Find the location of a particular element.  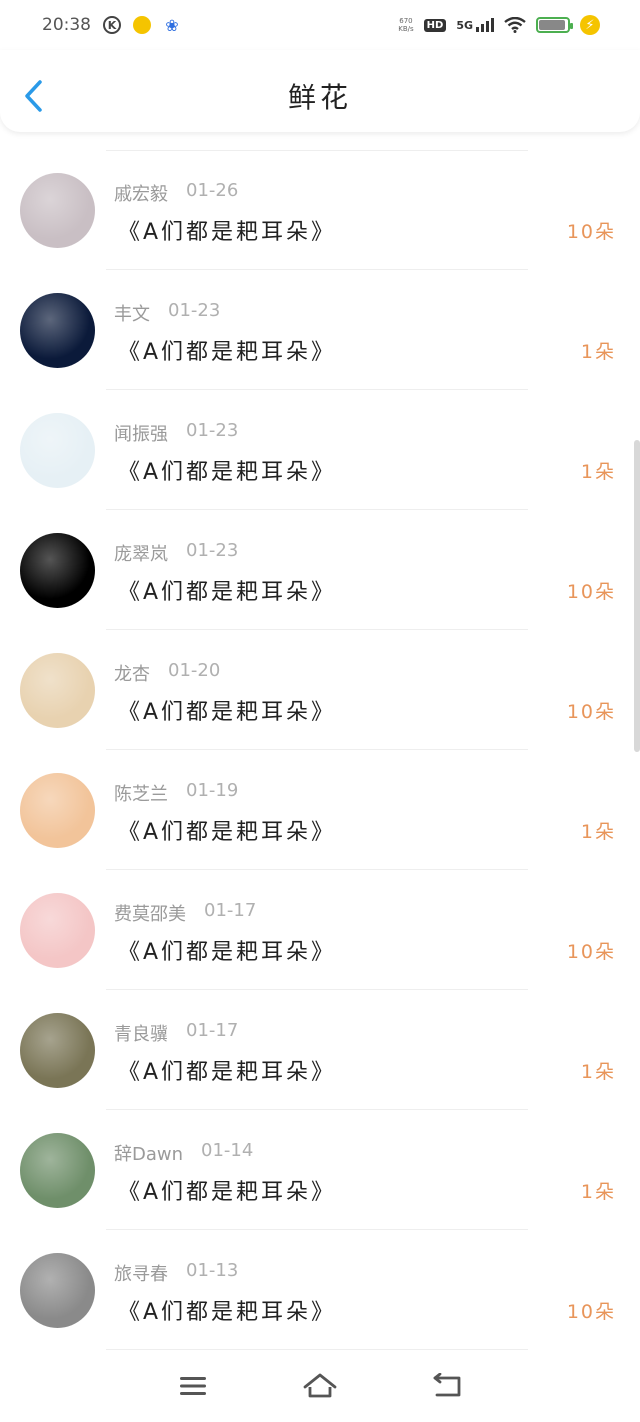

item-meta: 费莫邵美 01-17 is located at coordinates (185, 913).